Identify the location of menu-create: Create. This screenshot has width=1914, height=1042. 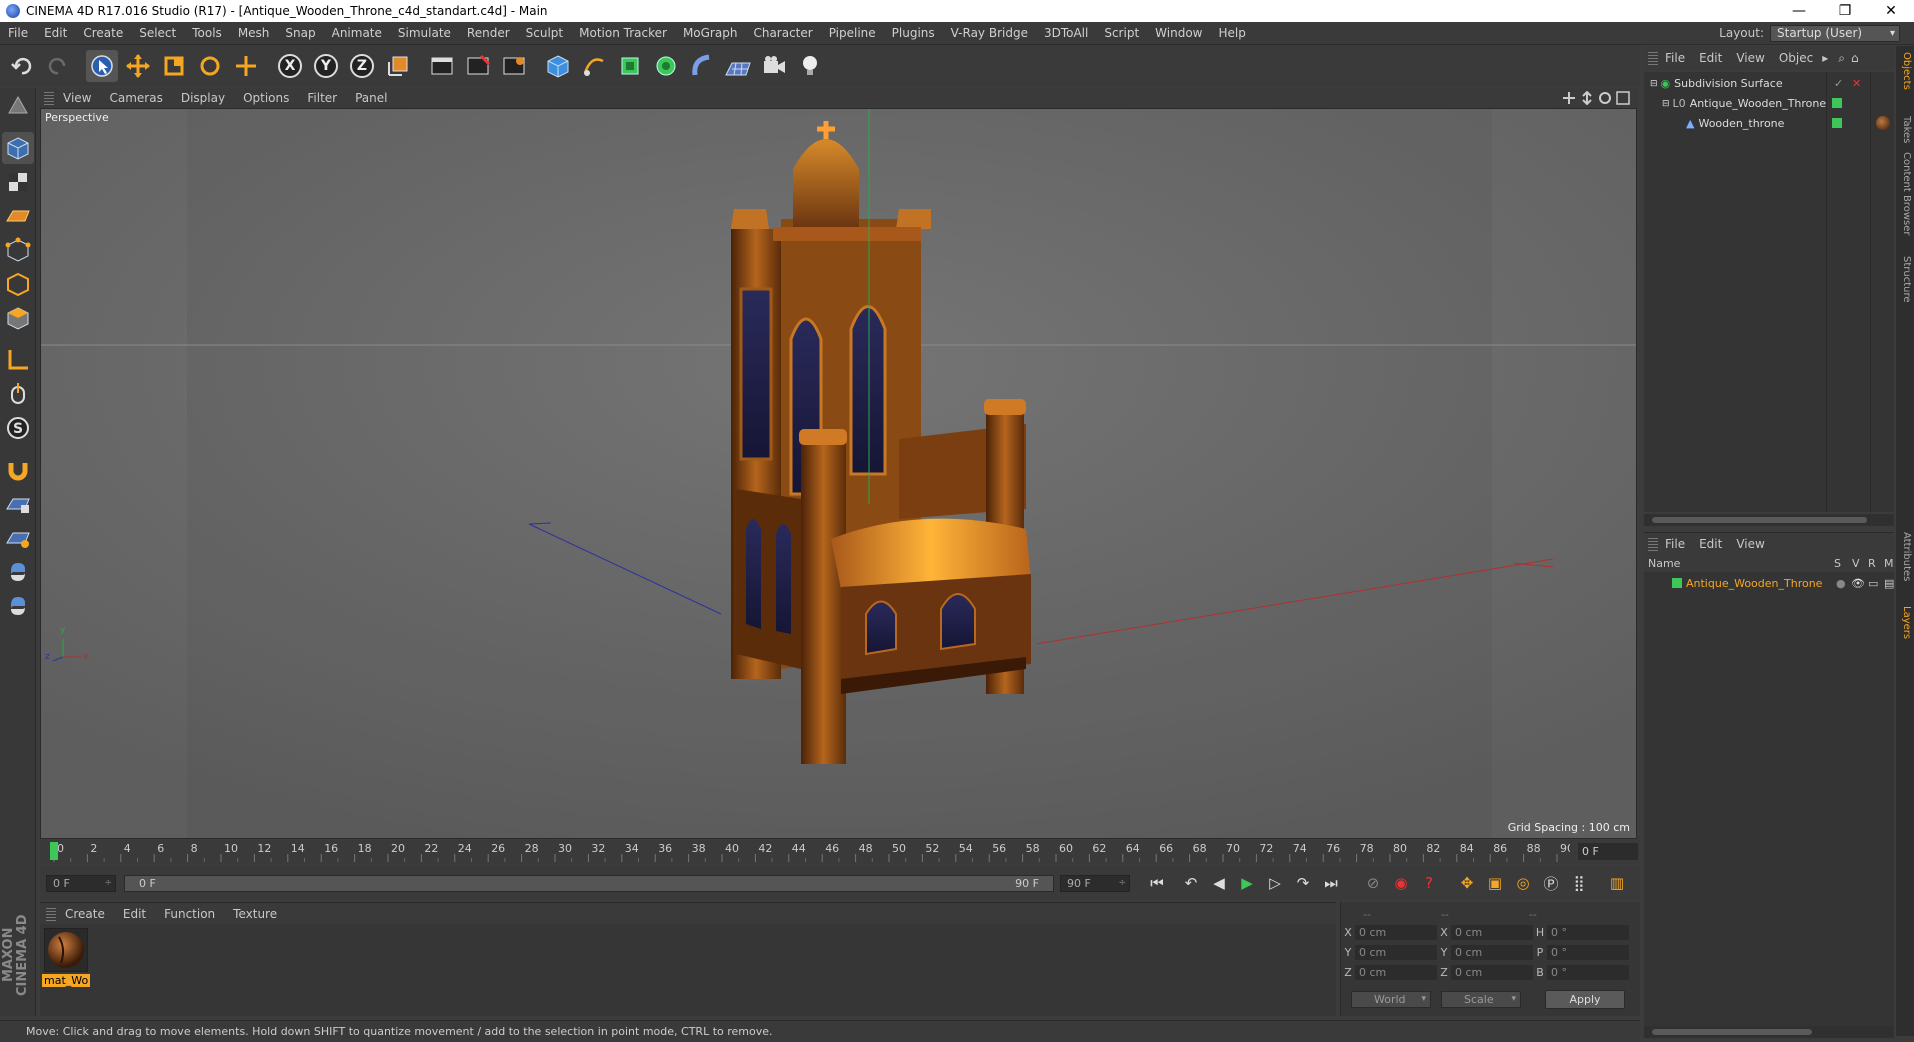
(103, 33).